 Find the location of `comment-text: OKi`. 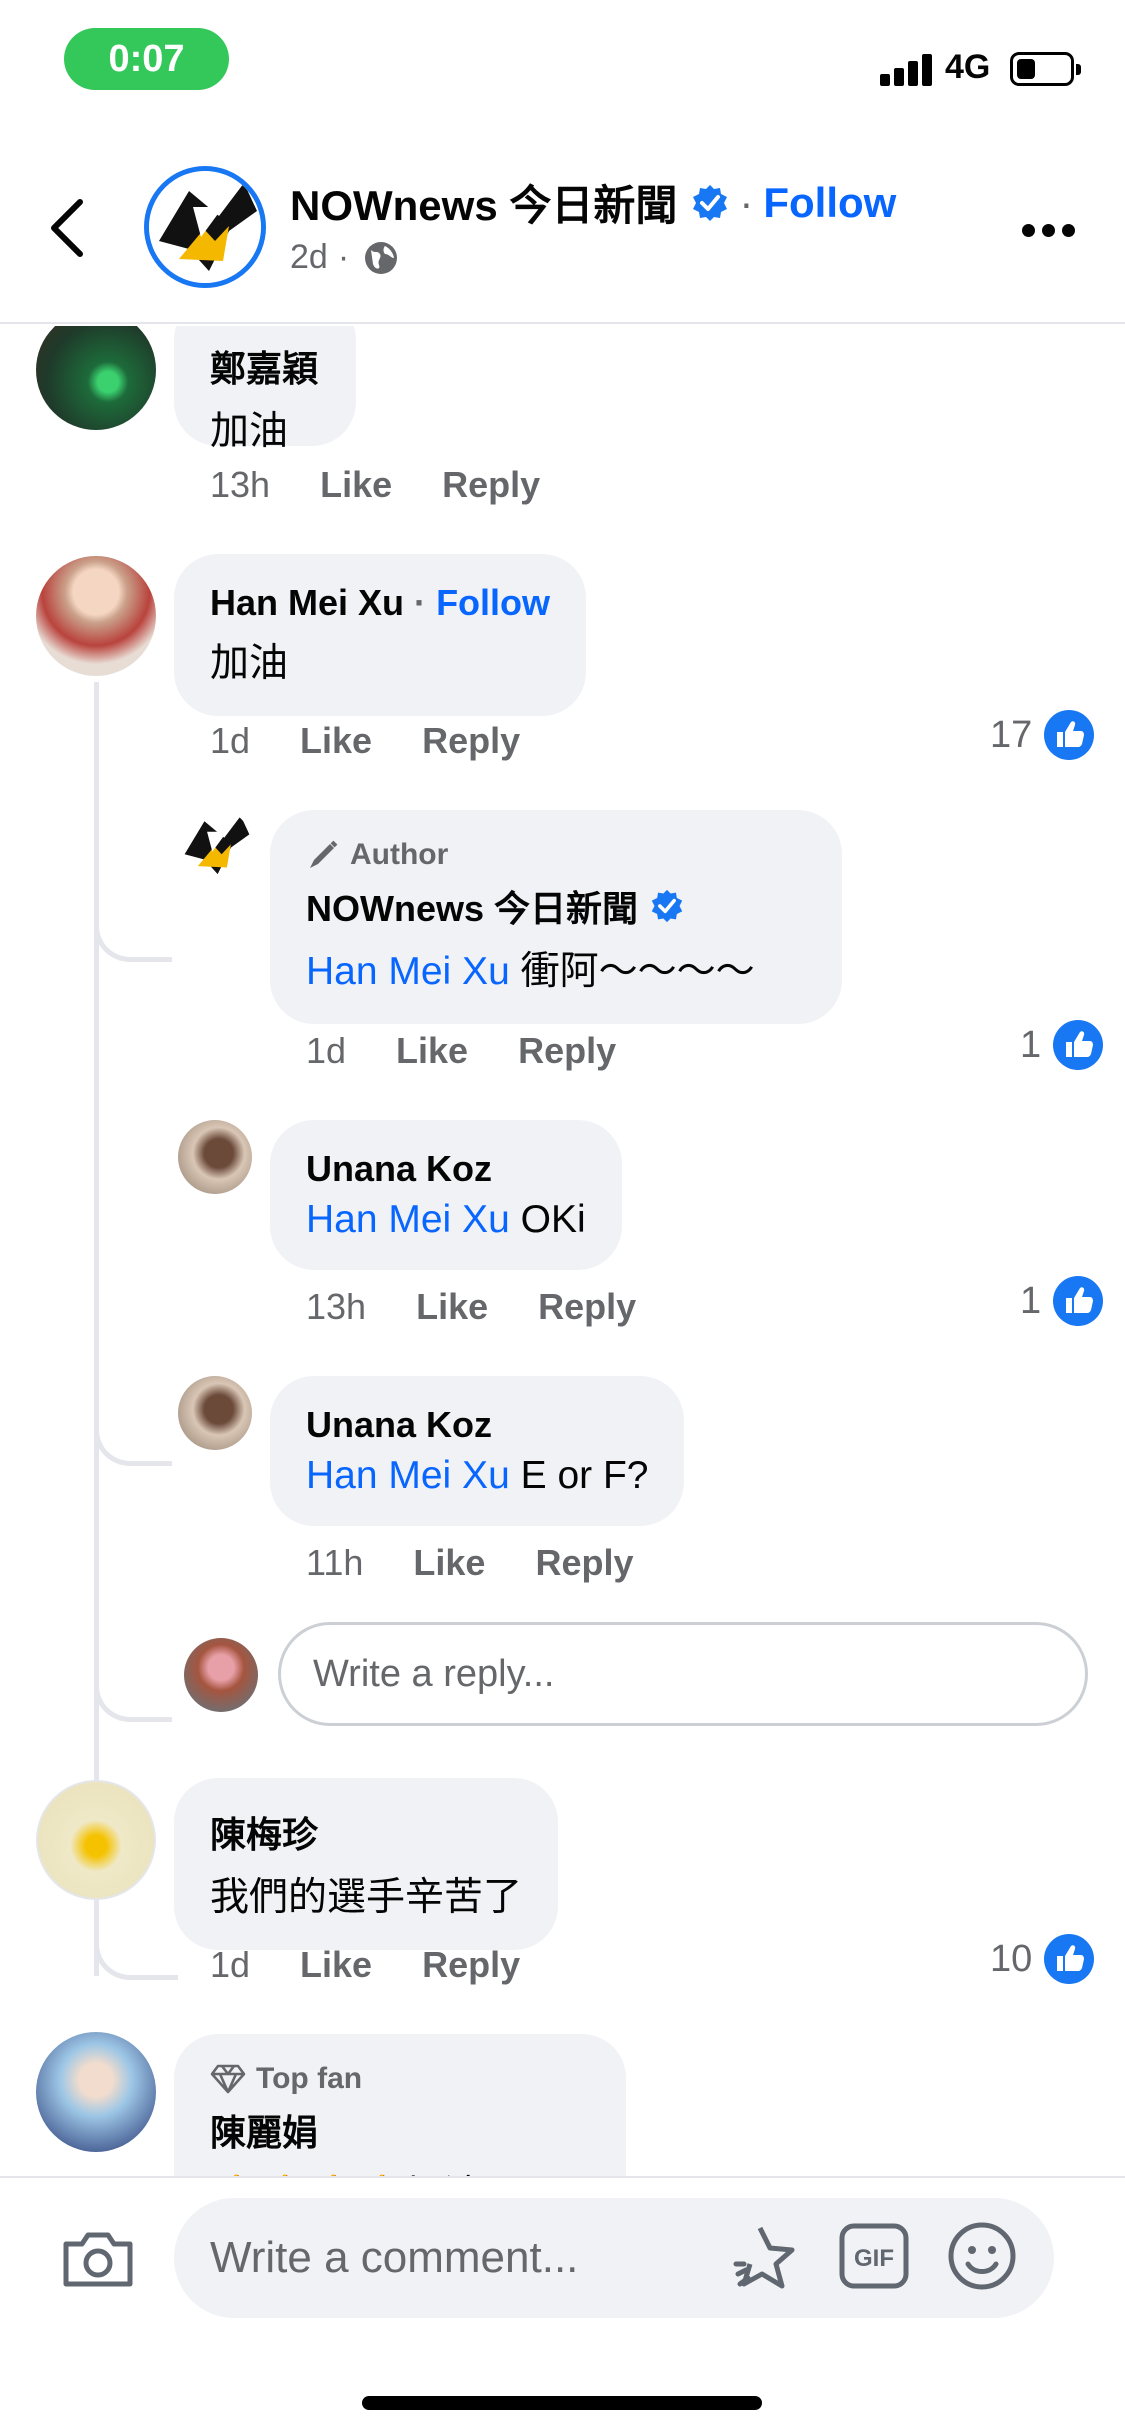

comment-text: OKi is located at coordinates (553, 1219).